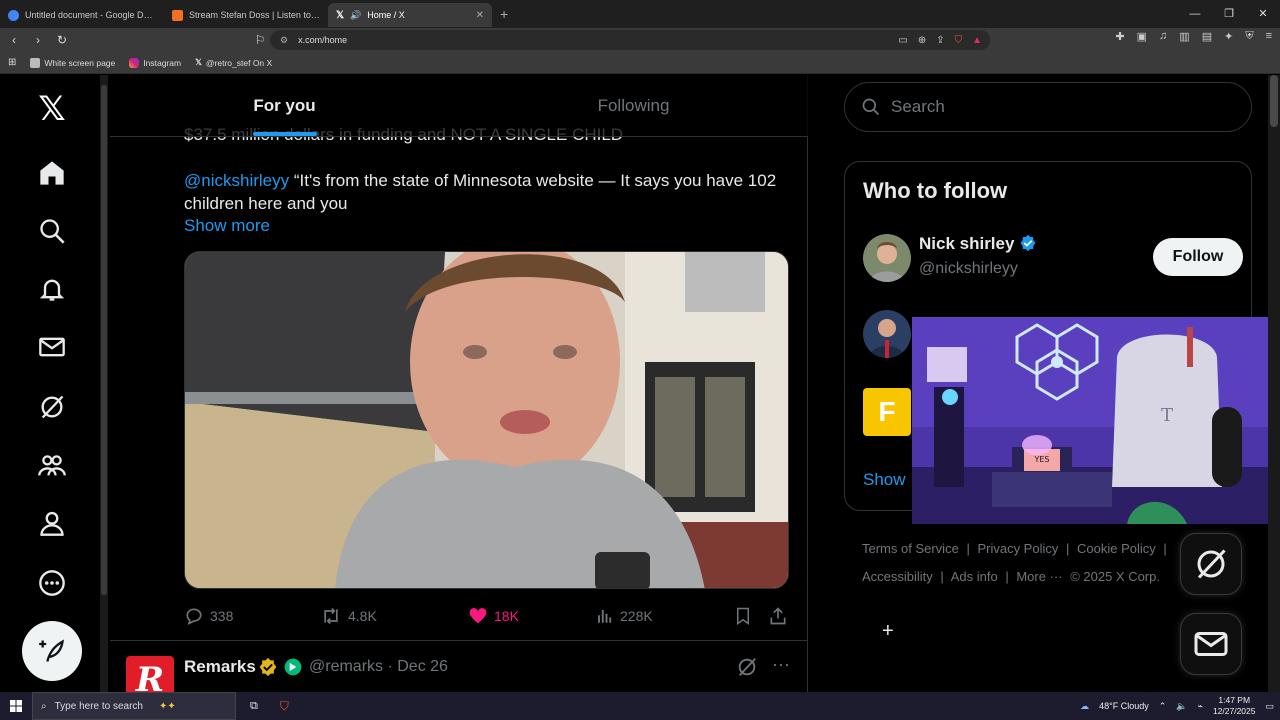  What do you see at coordinates (1211, 644) in the screenshot?
I see `messages-floating-button` at bounding box center [1211, 644].